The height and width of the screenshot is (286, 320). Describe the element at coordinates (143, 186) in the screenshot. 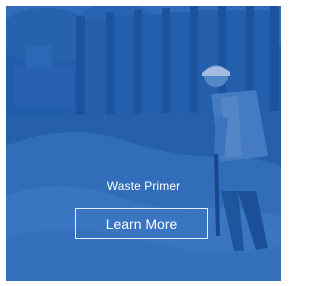

I see `card-title: Waste Primer` at that location.